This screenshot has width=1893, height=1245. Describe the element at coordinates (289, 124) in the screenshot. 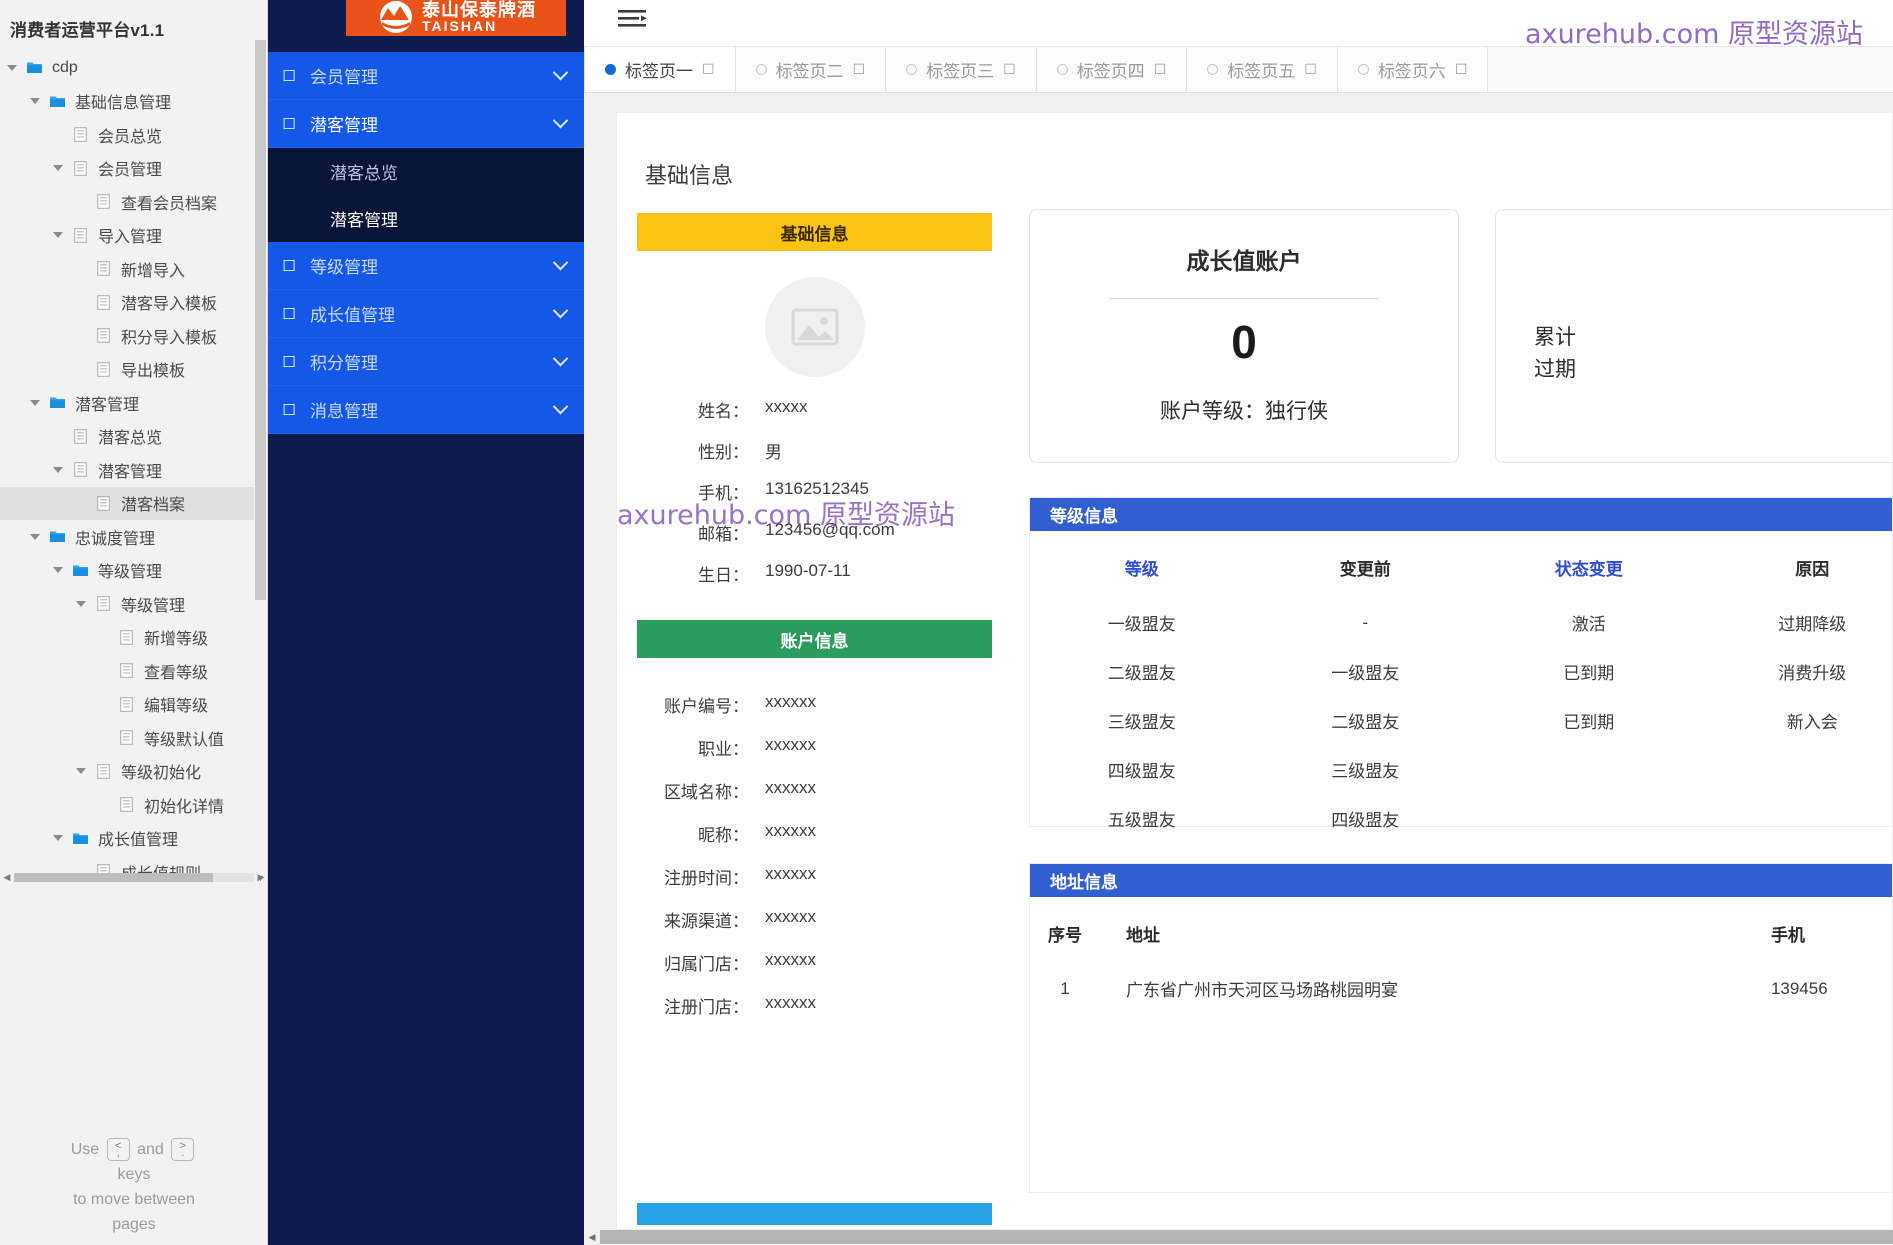

I see `nav-item-icon: ☐` at that location.